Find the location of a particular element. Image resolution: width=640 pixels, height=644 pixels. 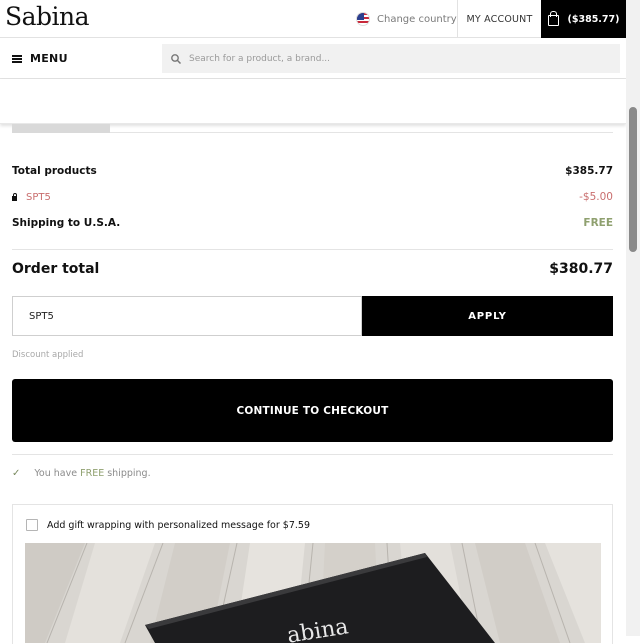

cart-total: ($385.77) is located at coordinates (593, 19).